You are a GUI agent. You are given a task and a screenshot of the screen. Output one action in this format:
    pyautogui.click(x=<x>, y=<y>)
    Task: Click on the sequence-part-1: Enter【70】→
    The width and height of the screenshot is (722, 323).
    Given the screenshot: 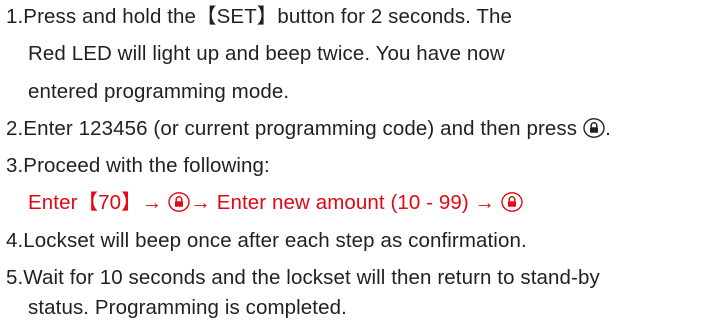 What is the action you would take?
    pyautogui.click(x=95, y=202)
    